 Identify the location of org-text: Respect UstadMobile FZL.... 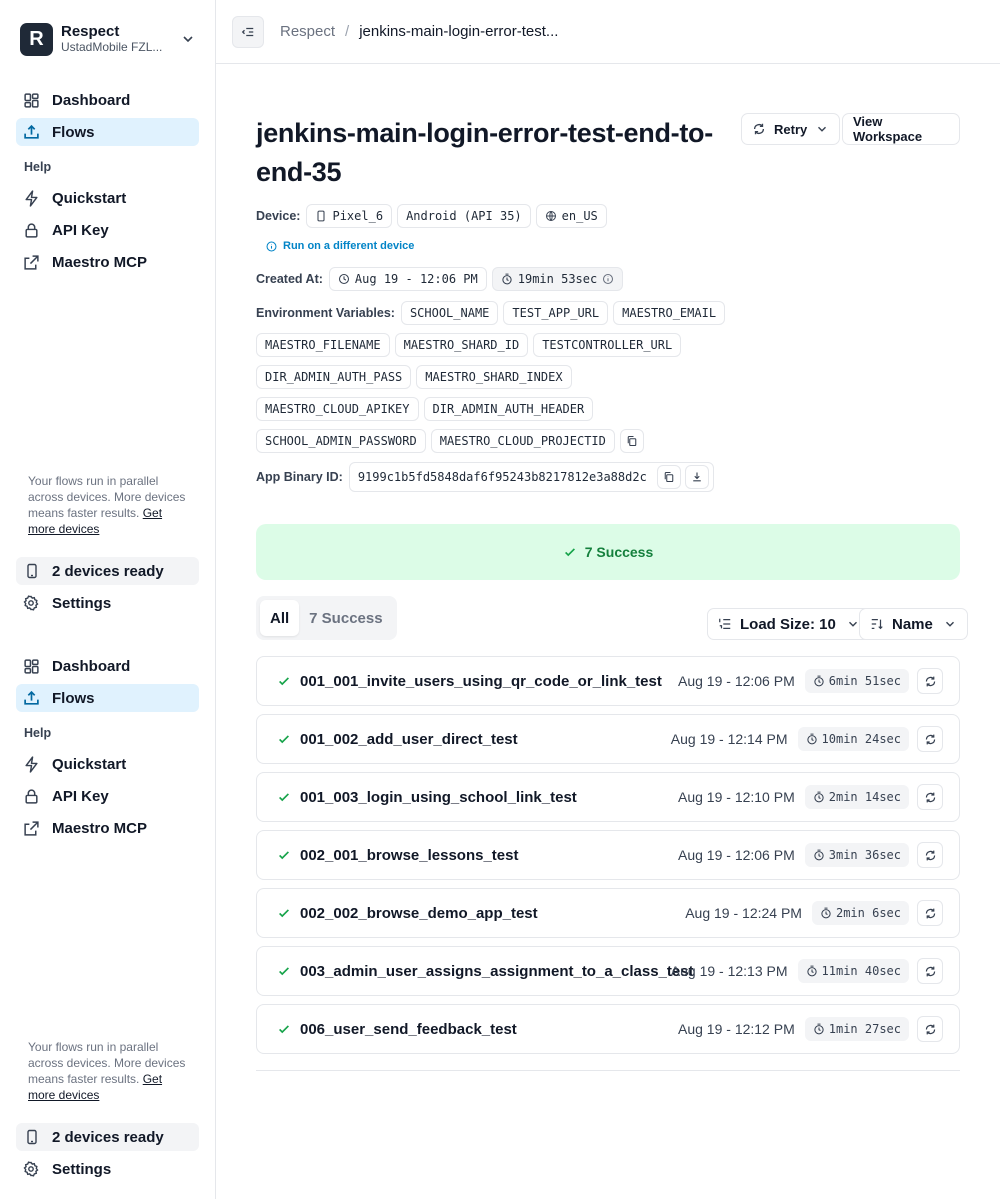
(120, 39).